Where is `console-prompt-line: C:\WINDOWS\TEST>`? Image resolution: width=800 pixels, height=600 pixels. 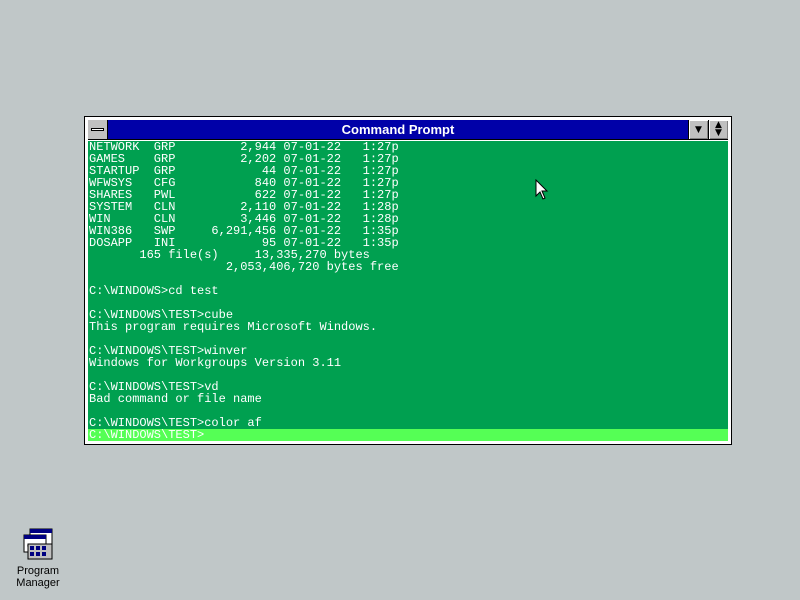 console-prompt-line: C:\WINDOWS\TEST> is located at coordinates (408, 435).